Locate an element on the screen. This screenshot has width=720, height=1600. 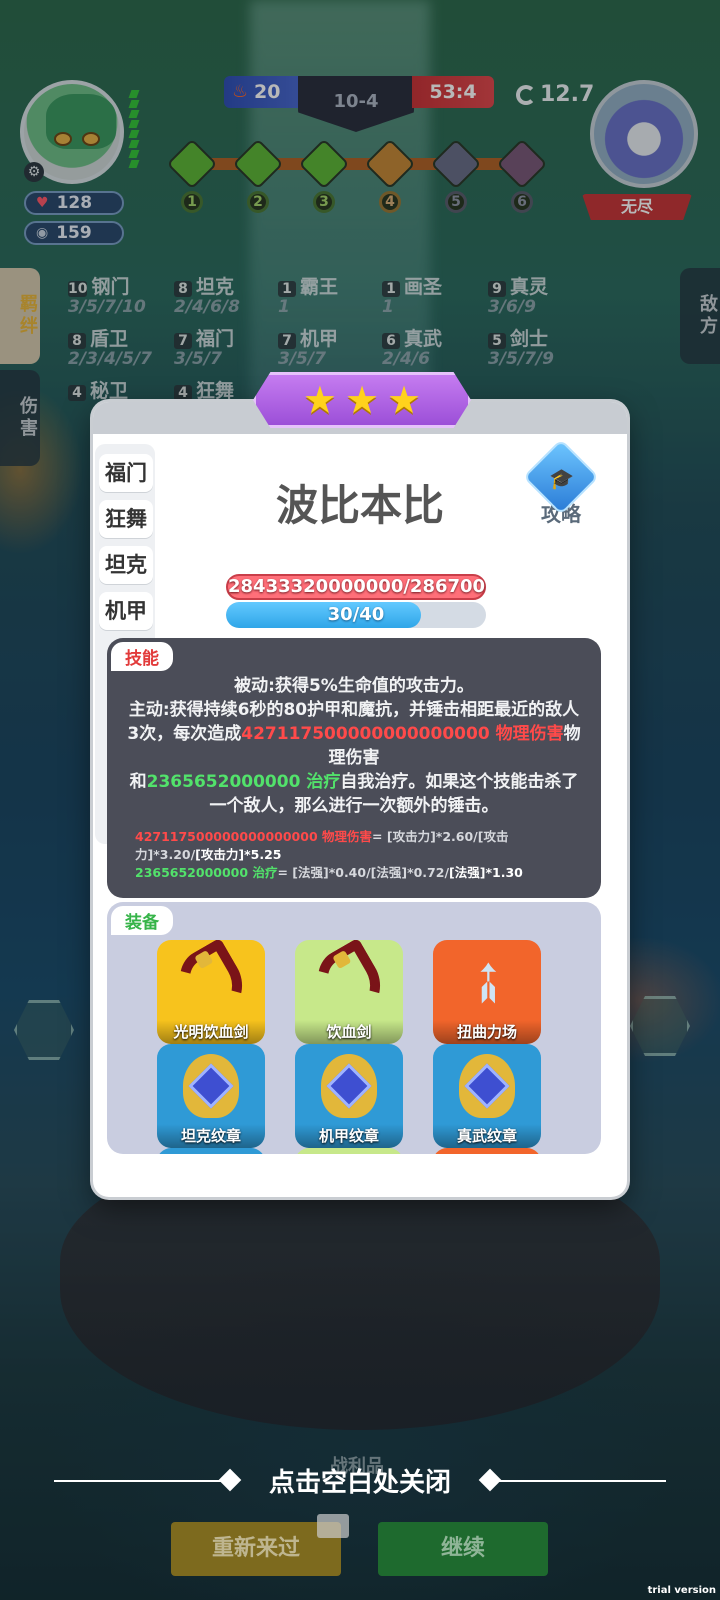
equipment-panel: 装备 光明饮血剑 饮血剑 ➶ 扭曲力场坦克纹章 机甲纹章 真武纹章 is located at coordinates (354, 1028).